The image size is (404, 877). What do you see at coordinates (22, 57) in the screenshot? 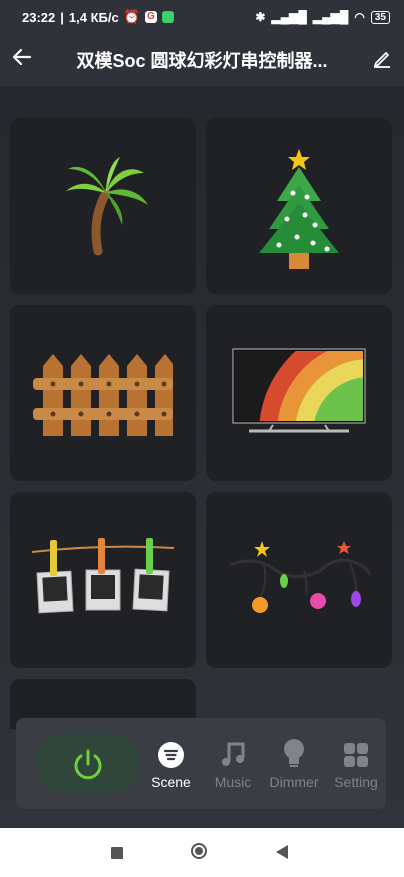
I see `arrow-left-icon` at bounding box center [22, 57].